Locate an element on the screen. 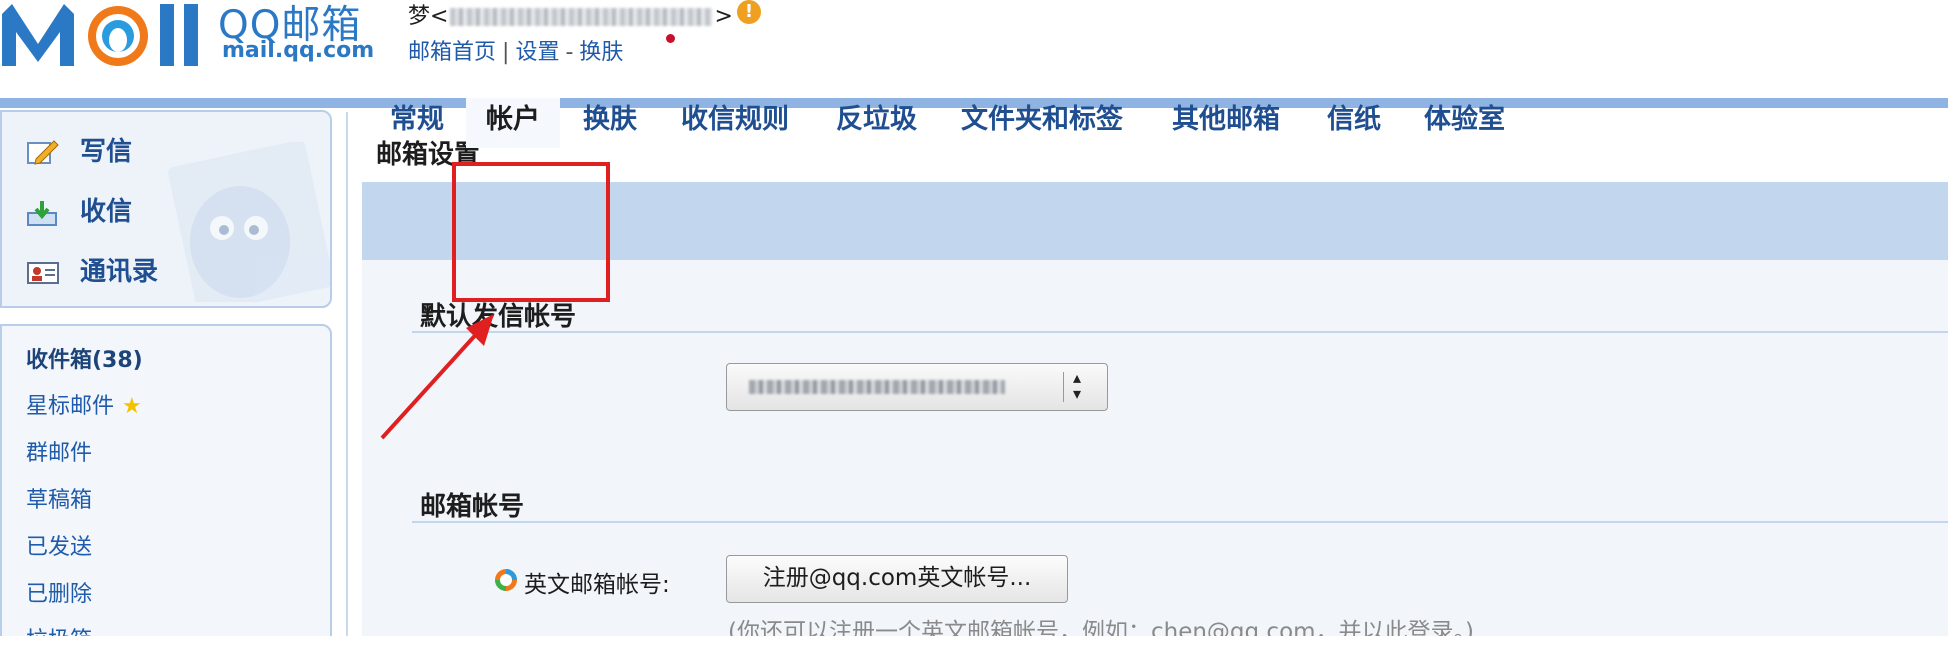 This screenshot has height=670, width=1948. folder-deleted: 已删除 is located at coordinates (59, 595).